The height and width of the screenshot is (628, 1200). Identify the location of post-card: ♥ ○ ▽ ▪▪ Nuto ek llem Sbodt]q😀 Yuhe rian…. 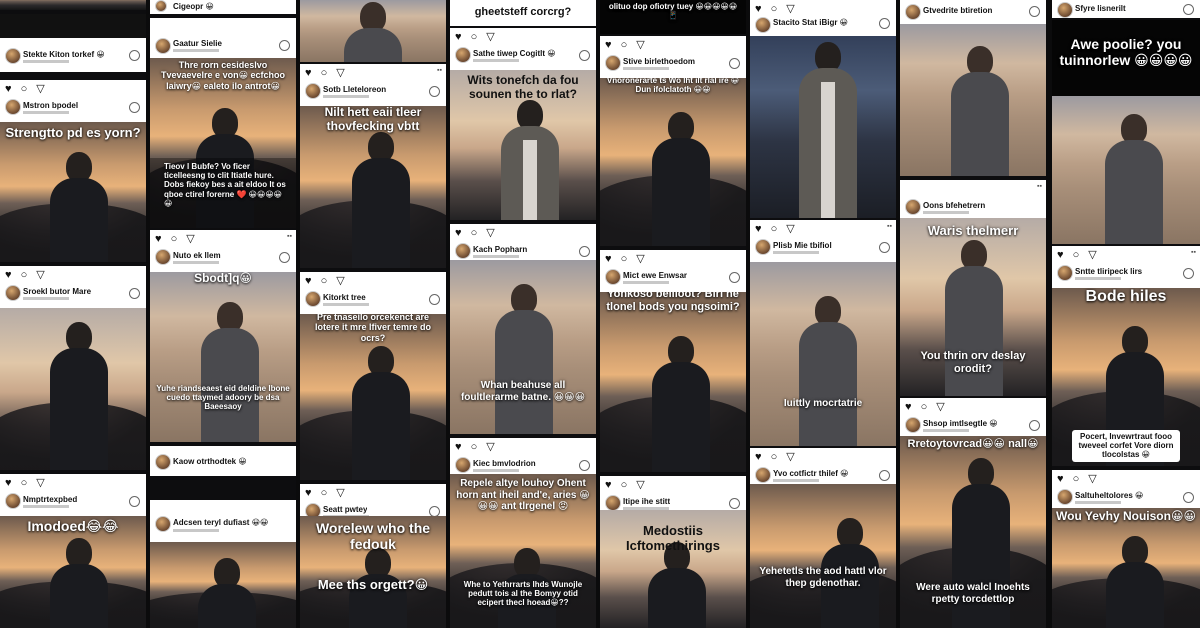
(223, 336).